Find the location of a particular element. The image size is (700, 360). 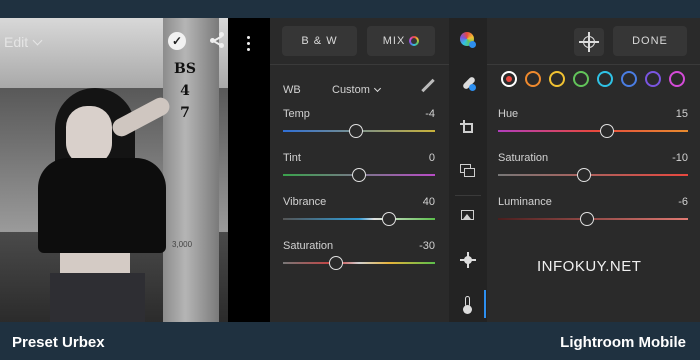

slider-value: 0 is located at coordinates (431, 158).